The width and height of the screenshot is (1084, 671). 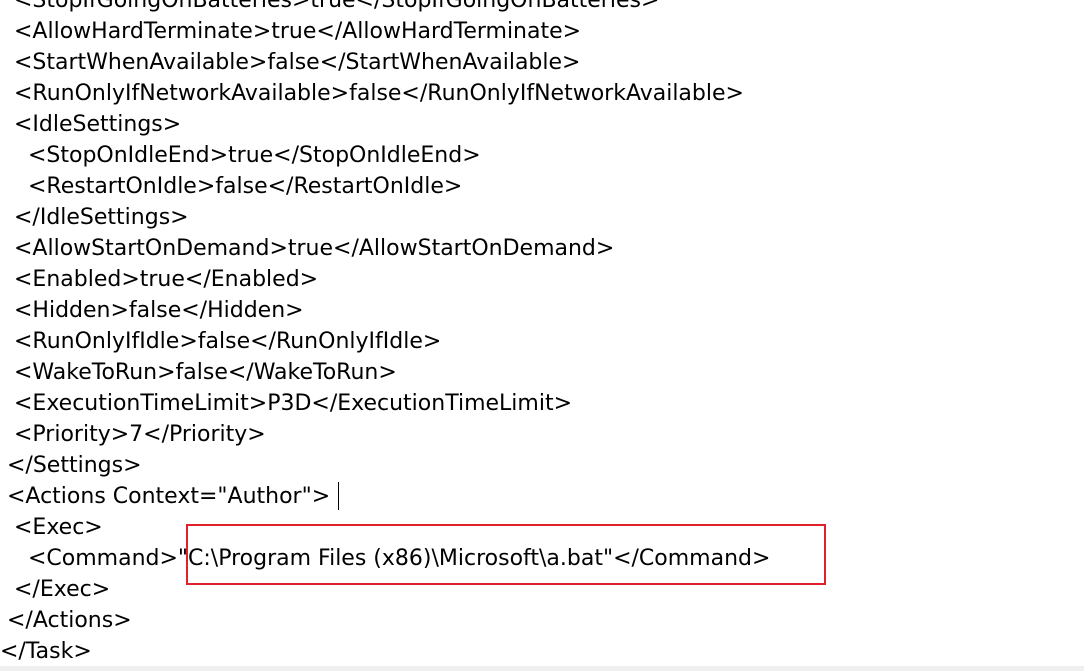 I want to click on command-highlight-box, so click(x=506, y=554).